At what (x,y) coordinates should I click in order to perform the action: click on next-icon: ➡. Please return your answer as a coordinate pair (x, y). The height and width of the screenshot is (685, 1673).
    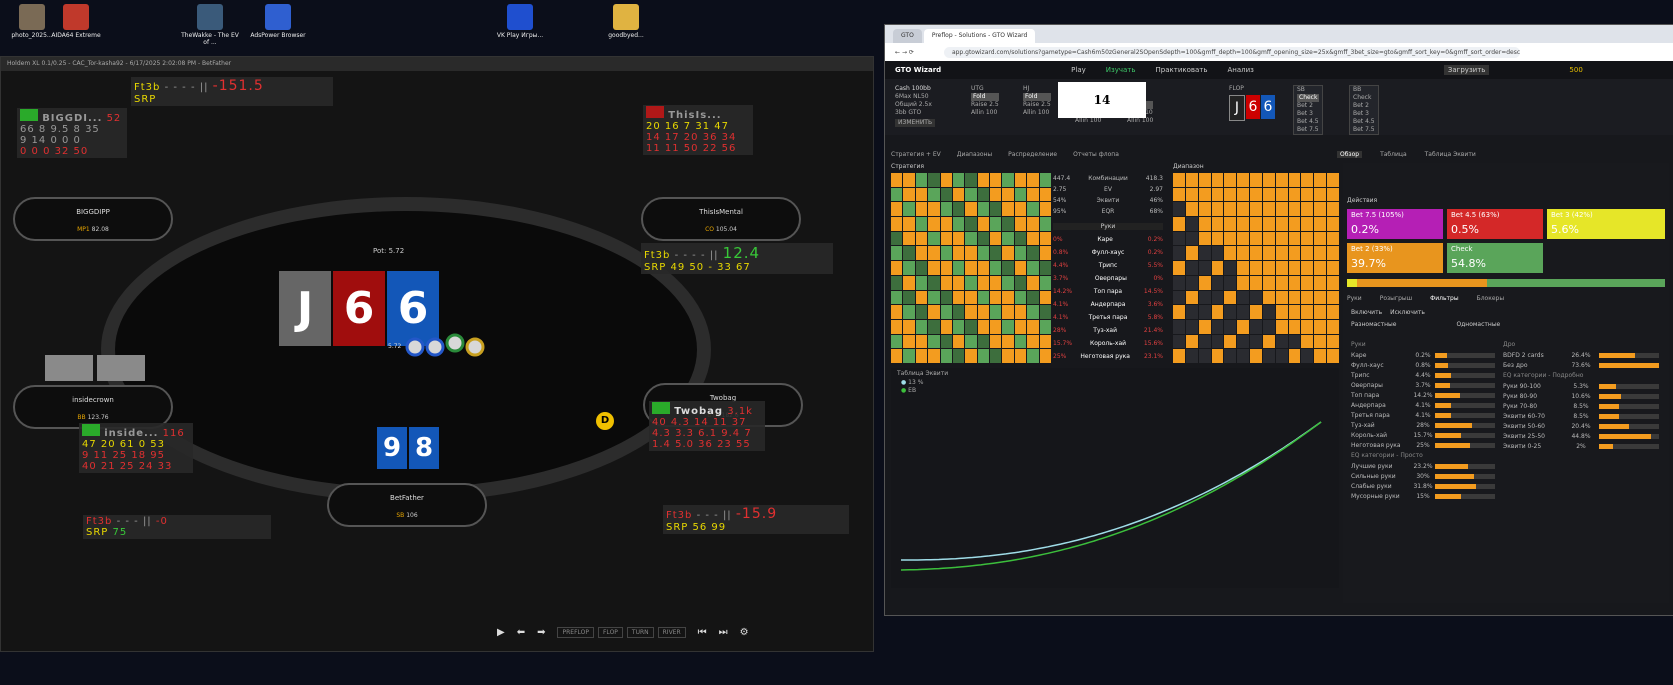
    Looking at the image, I should click on (541, 632).